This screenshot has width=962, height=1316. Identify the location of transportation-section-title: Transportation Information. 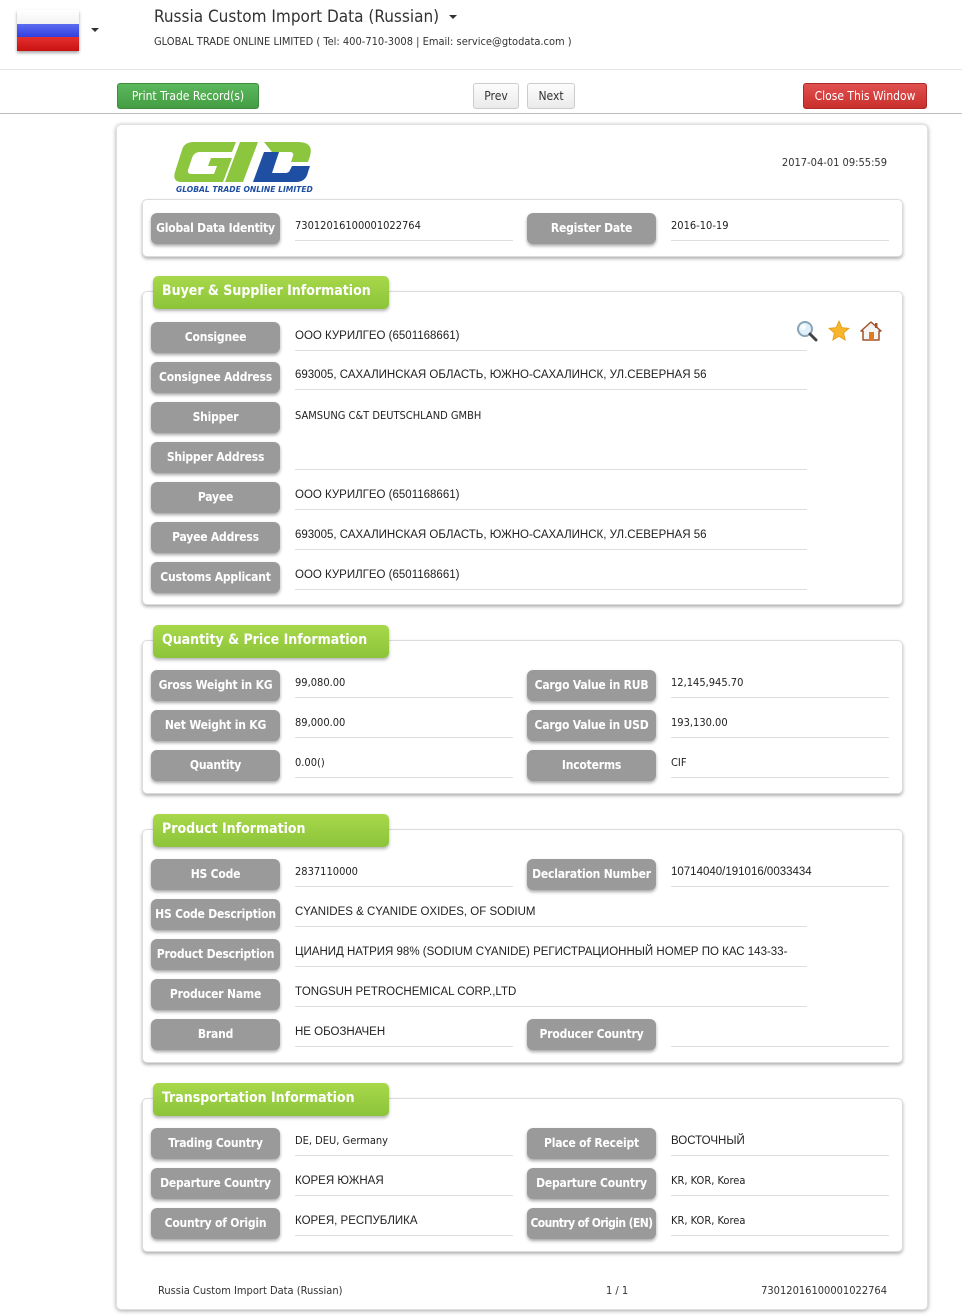
(271, 1099).